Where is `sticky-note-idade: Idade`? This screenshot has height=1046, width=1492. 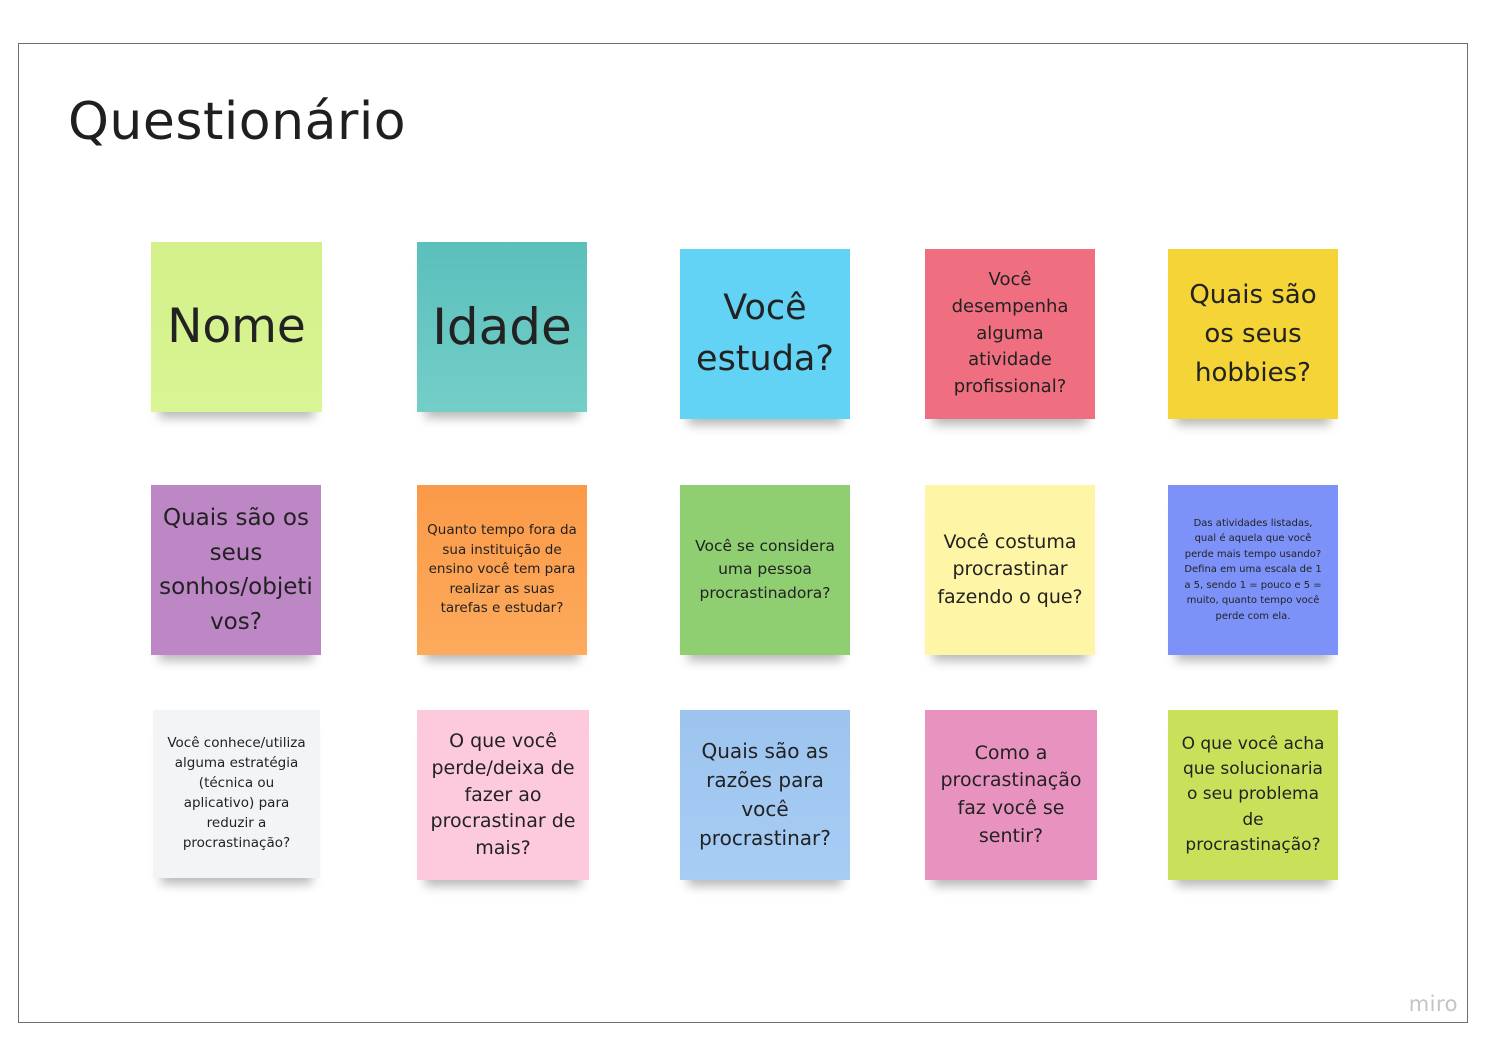 sticky-note-idade: Idade is located at coordinates (502, 327).